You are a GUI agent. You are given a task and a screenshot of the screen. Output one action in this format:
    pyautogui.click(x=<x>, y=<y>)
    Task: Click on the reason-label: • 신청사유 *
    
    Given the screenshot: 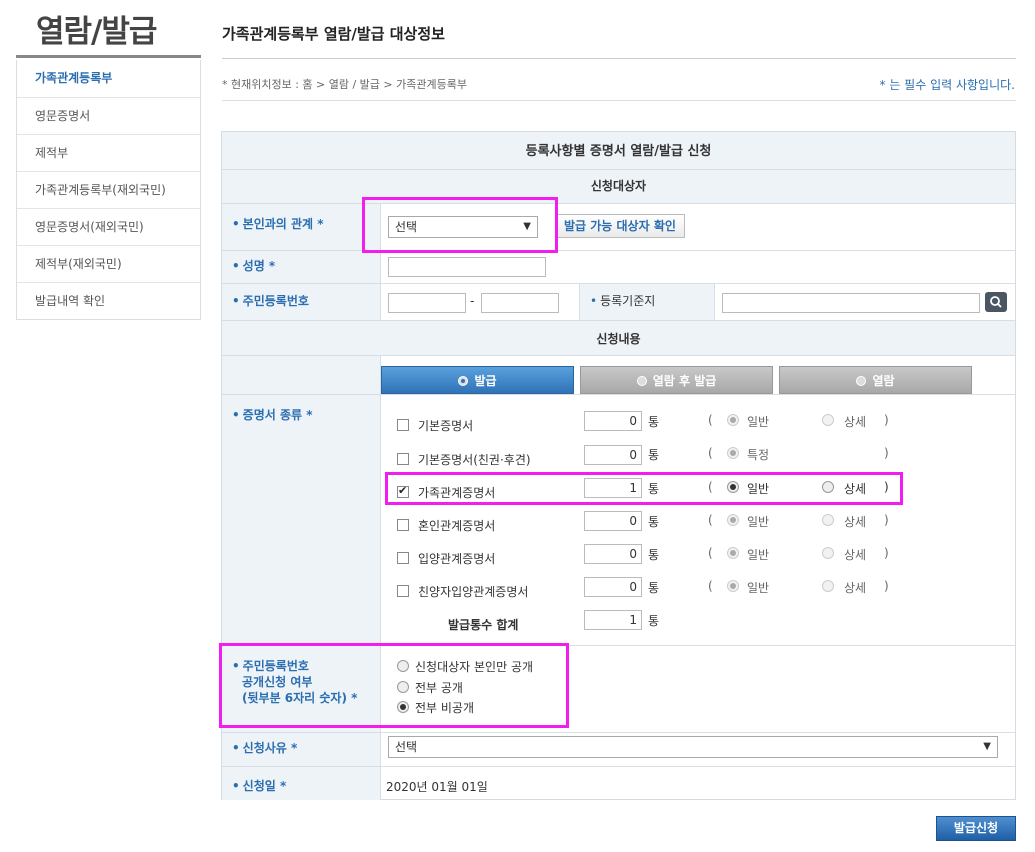 What is the action you would take?
    pyautogui.click(x=265, y=748)
    